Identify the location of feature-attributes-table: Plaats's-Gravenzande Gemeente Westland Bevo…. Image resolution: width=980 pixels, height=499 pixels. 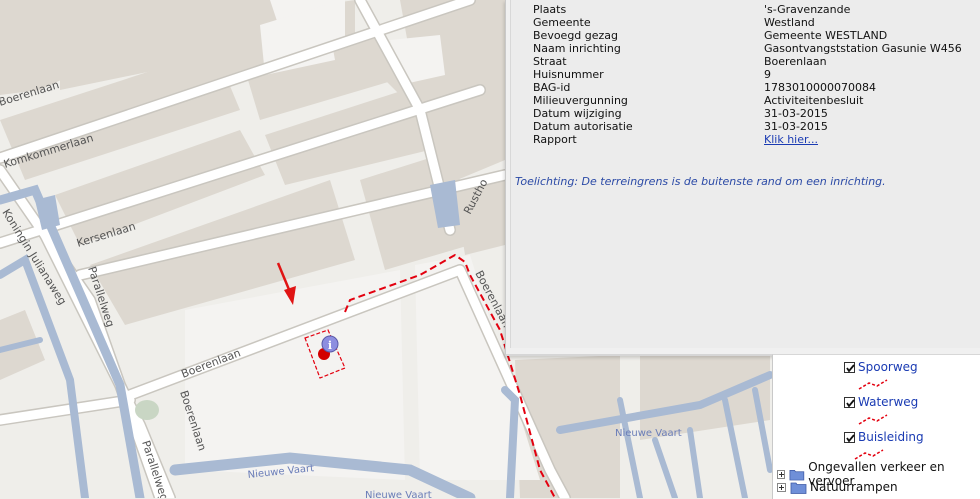
(747, 74).